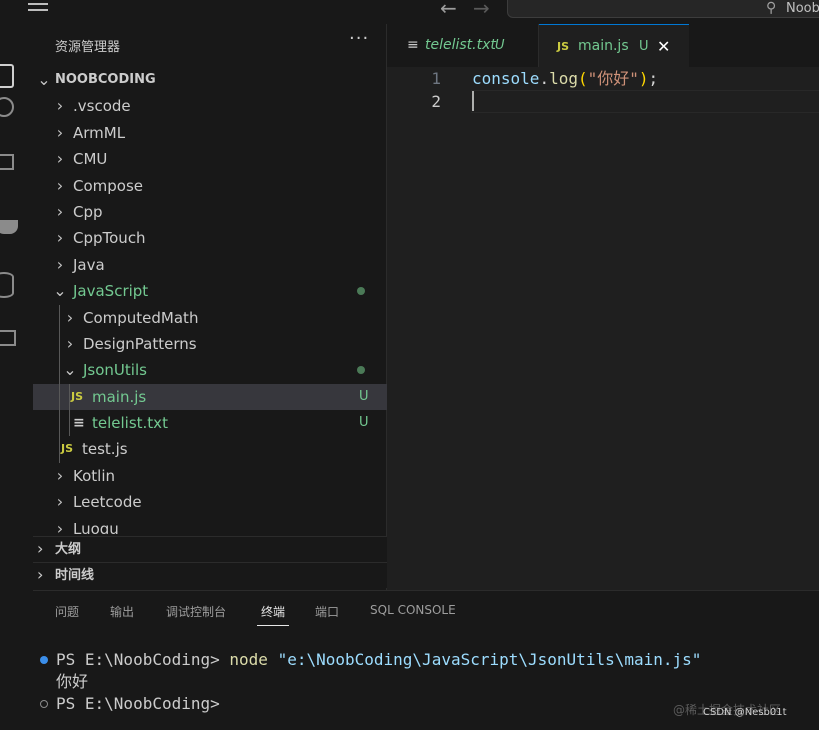 The image size is (819, 730). What do you see at coordinates (107, 502) in the screenshot?
I see `tree-item-label: Leetcode` at bounding box center [107, 502].